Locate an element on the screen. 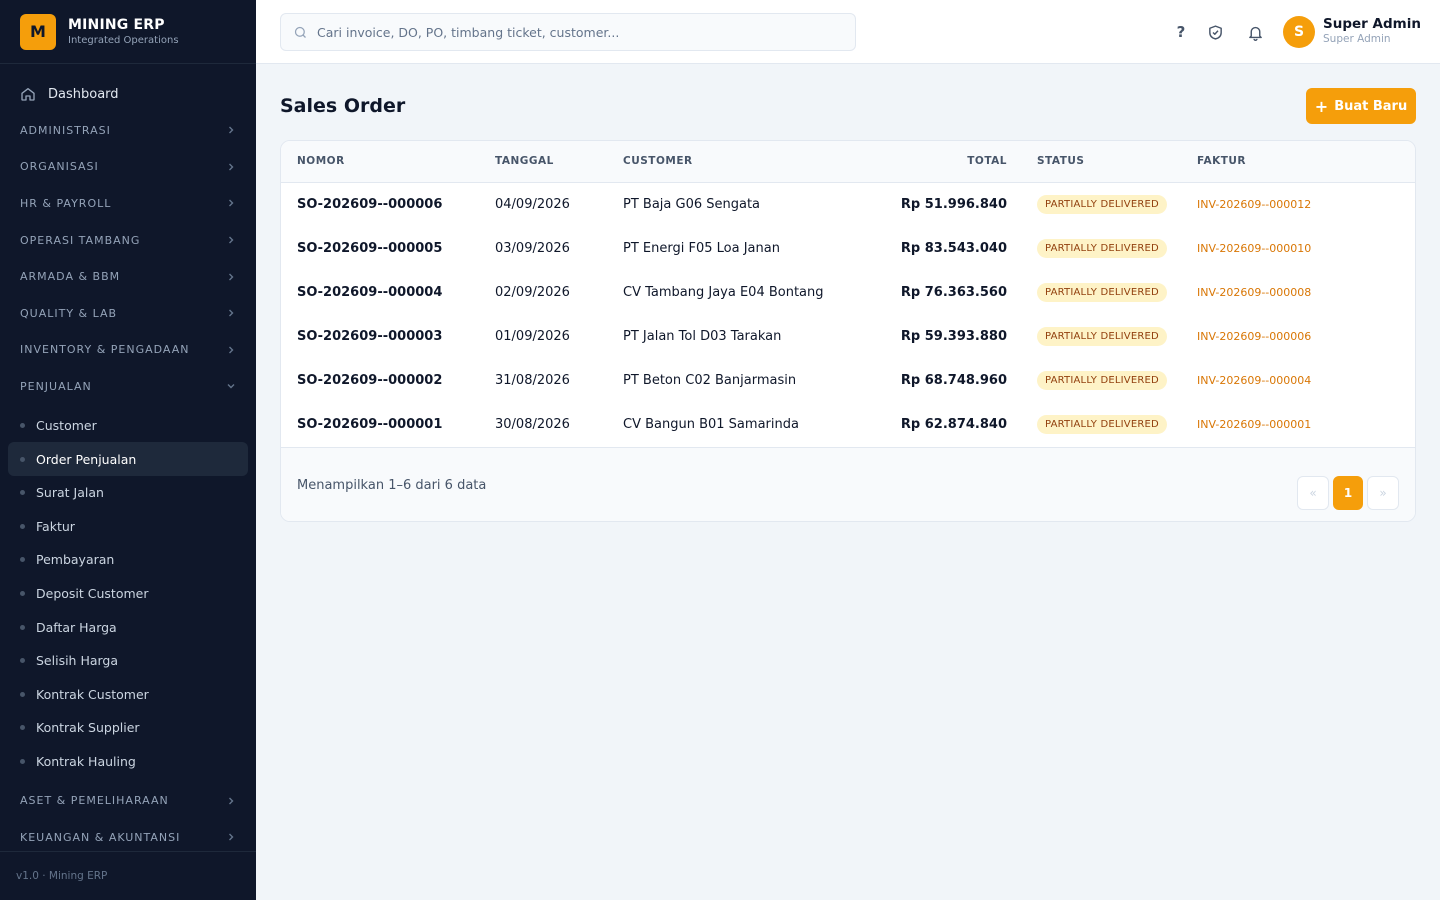  sidebar-group-inventory-and-pengadaan: INVENTORY & PENGADAAN is located at coordinates (128, 350).